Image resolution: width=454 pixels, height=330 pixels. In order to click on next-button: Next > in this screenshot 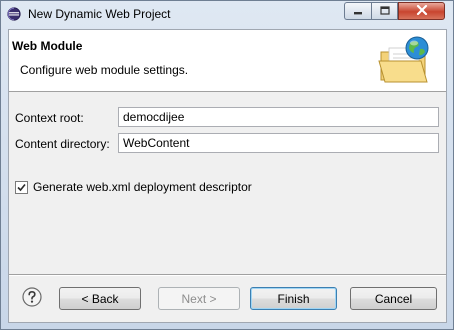, I will do `click(199, 298)`.